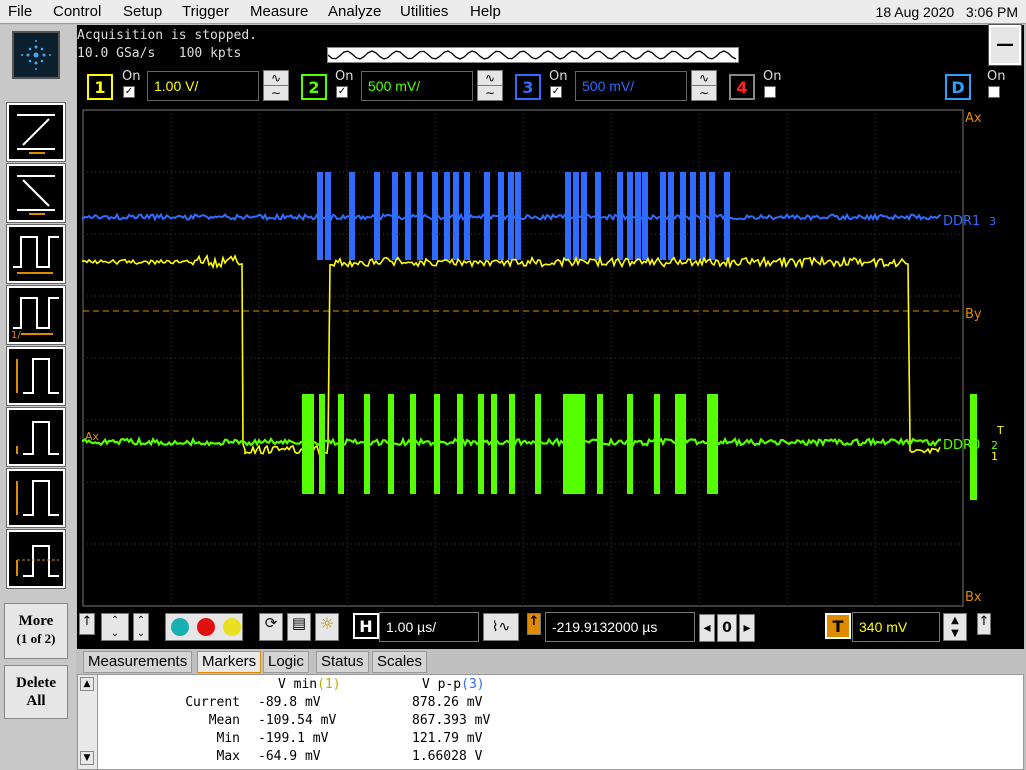  I want to click on marker-ax-left-label: Ax, so click(92, 436).